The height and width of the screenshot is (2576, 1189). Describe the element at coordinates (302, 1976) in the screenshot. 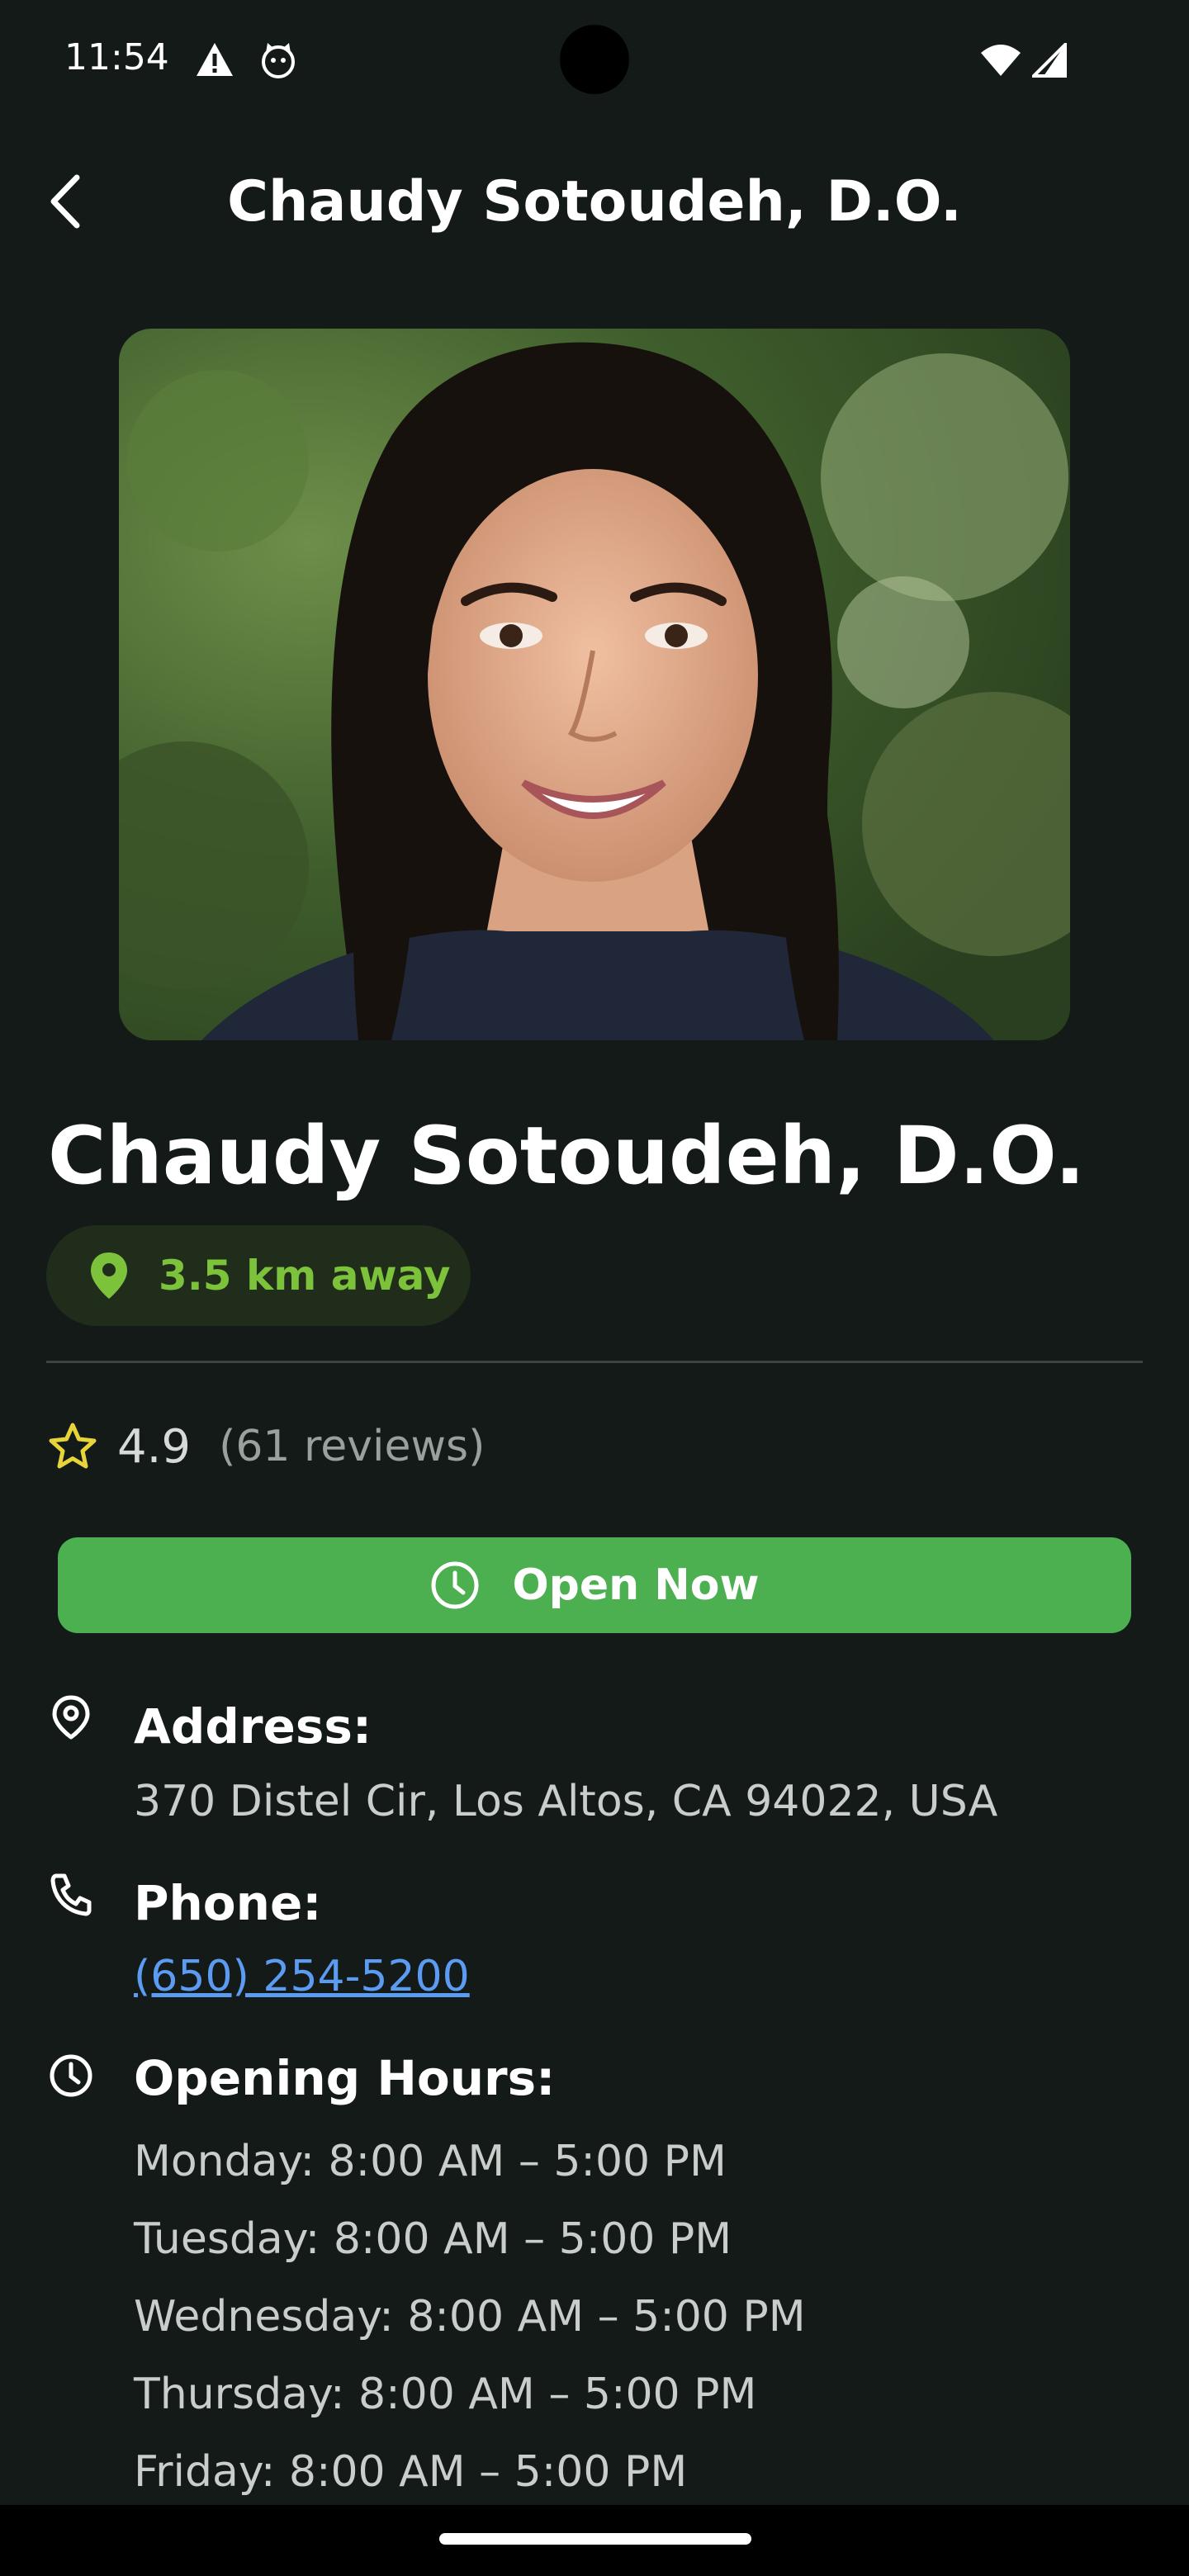

I see `phone-link: (650) 254-5200` at that location.